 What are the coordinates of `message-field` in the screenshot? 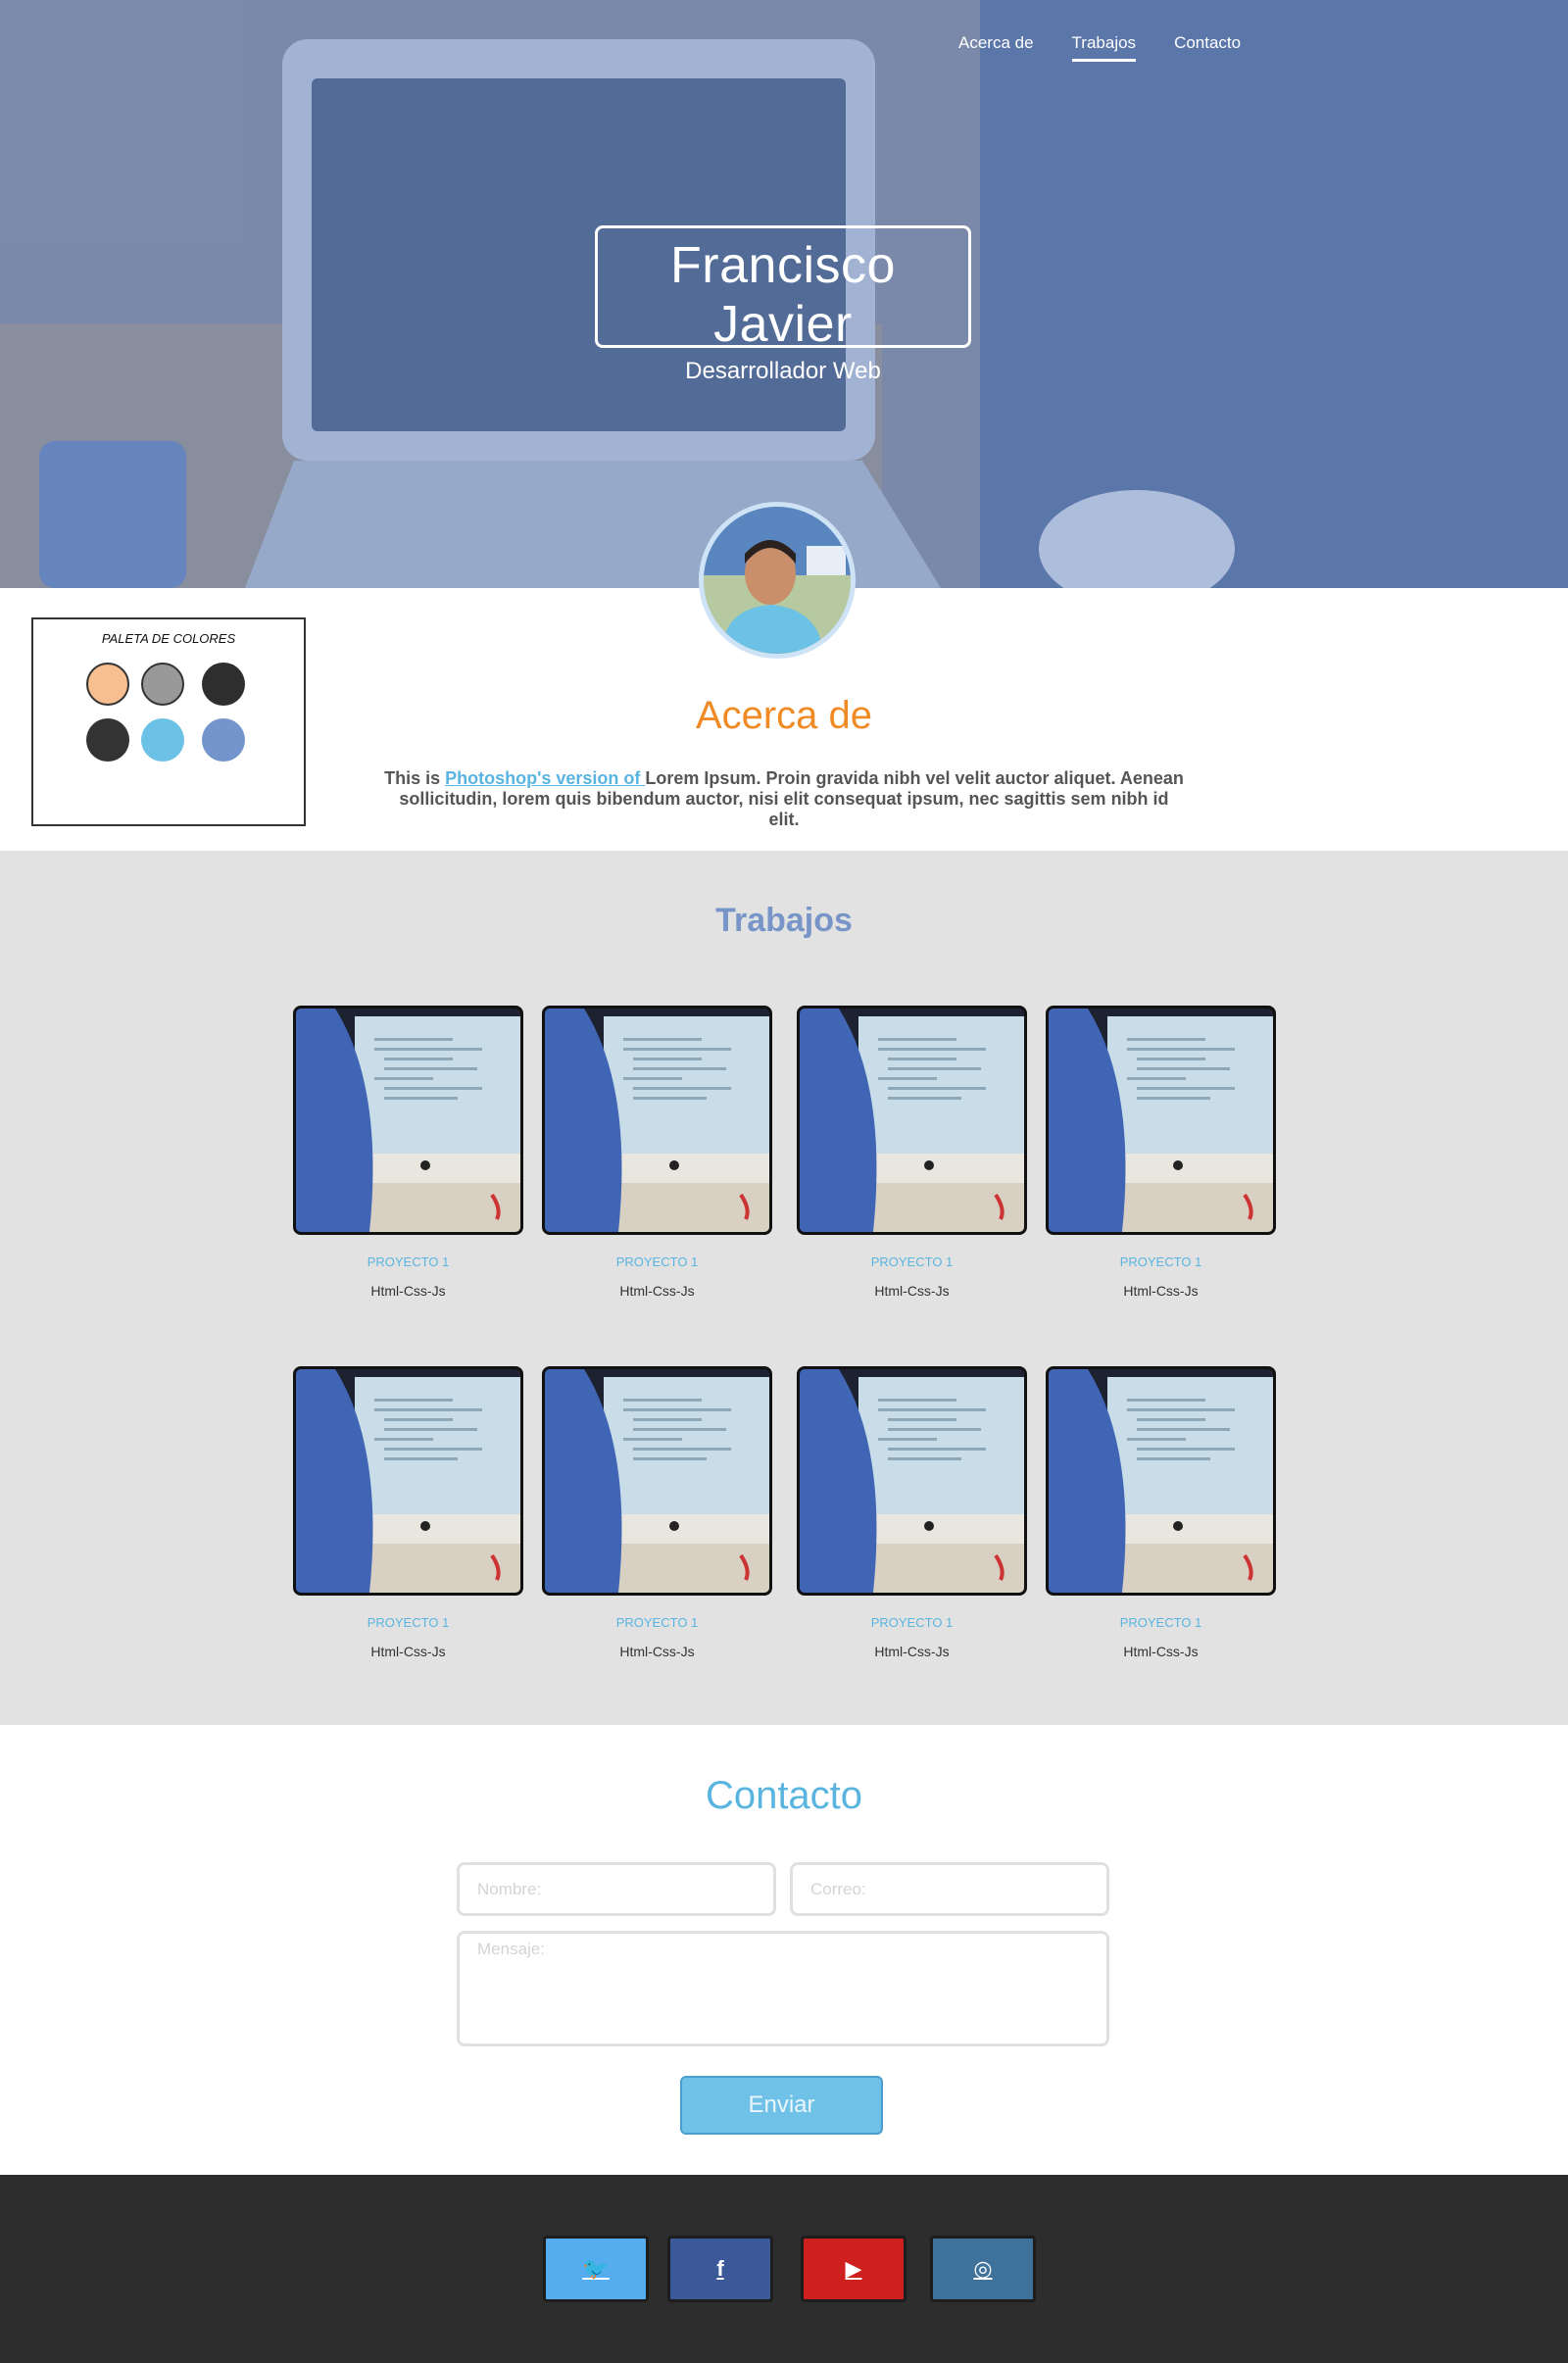 It's located at (783, 1988).